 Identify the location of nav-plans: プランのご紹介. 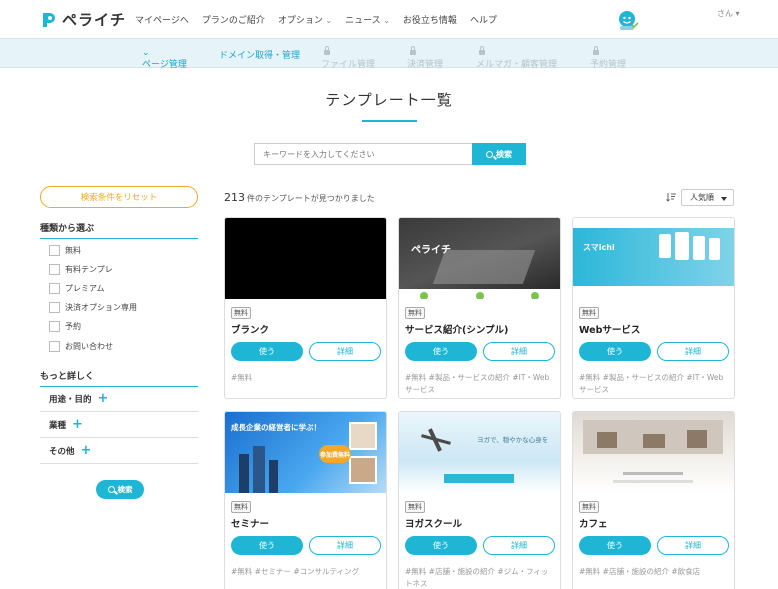
(233, 19).